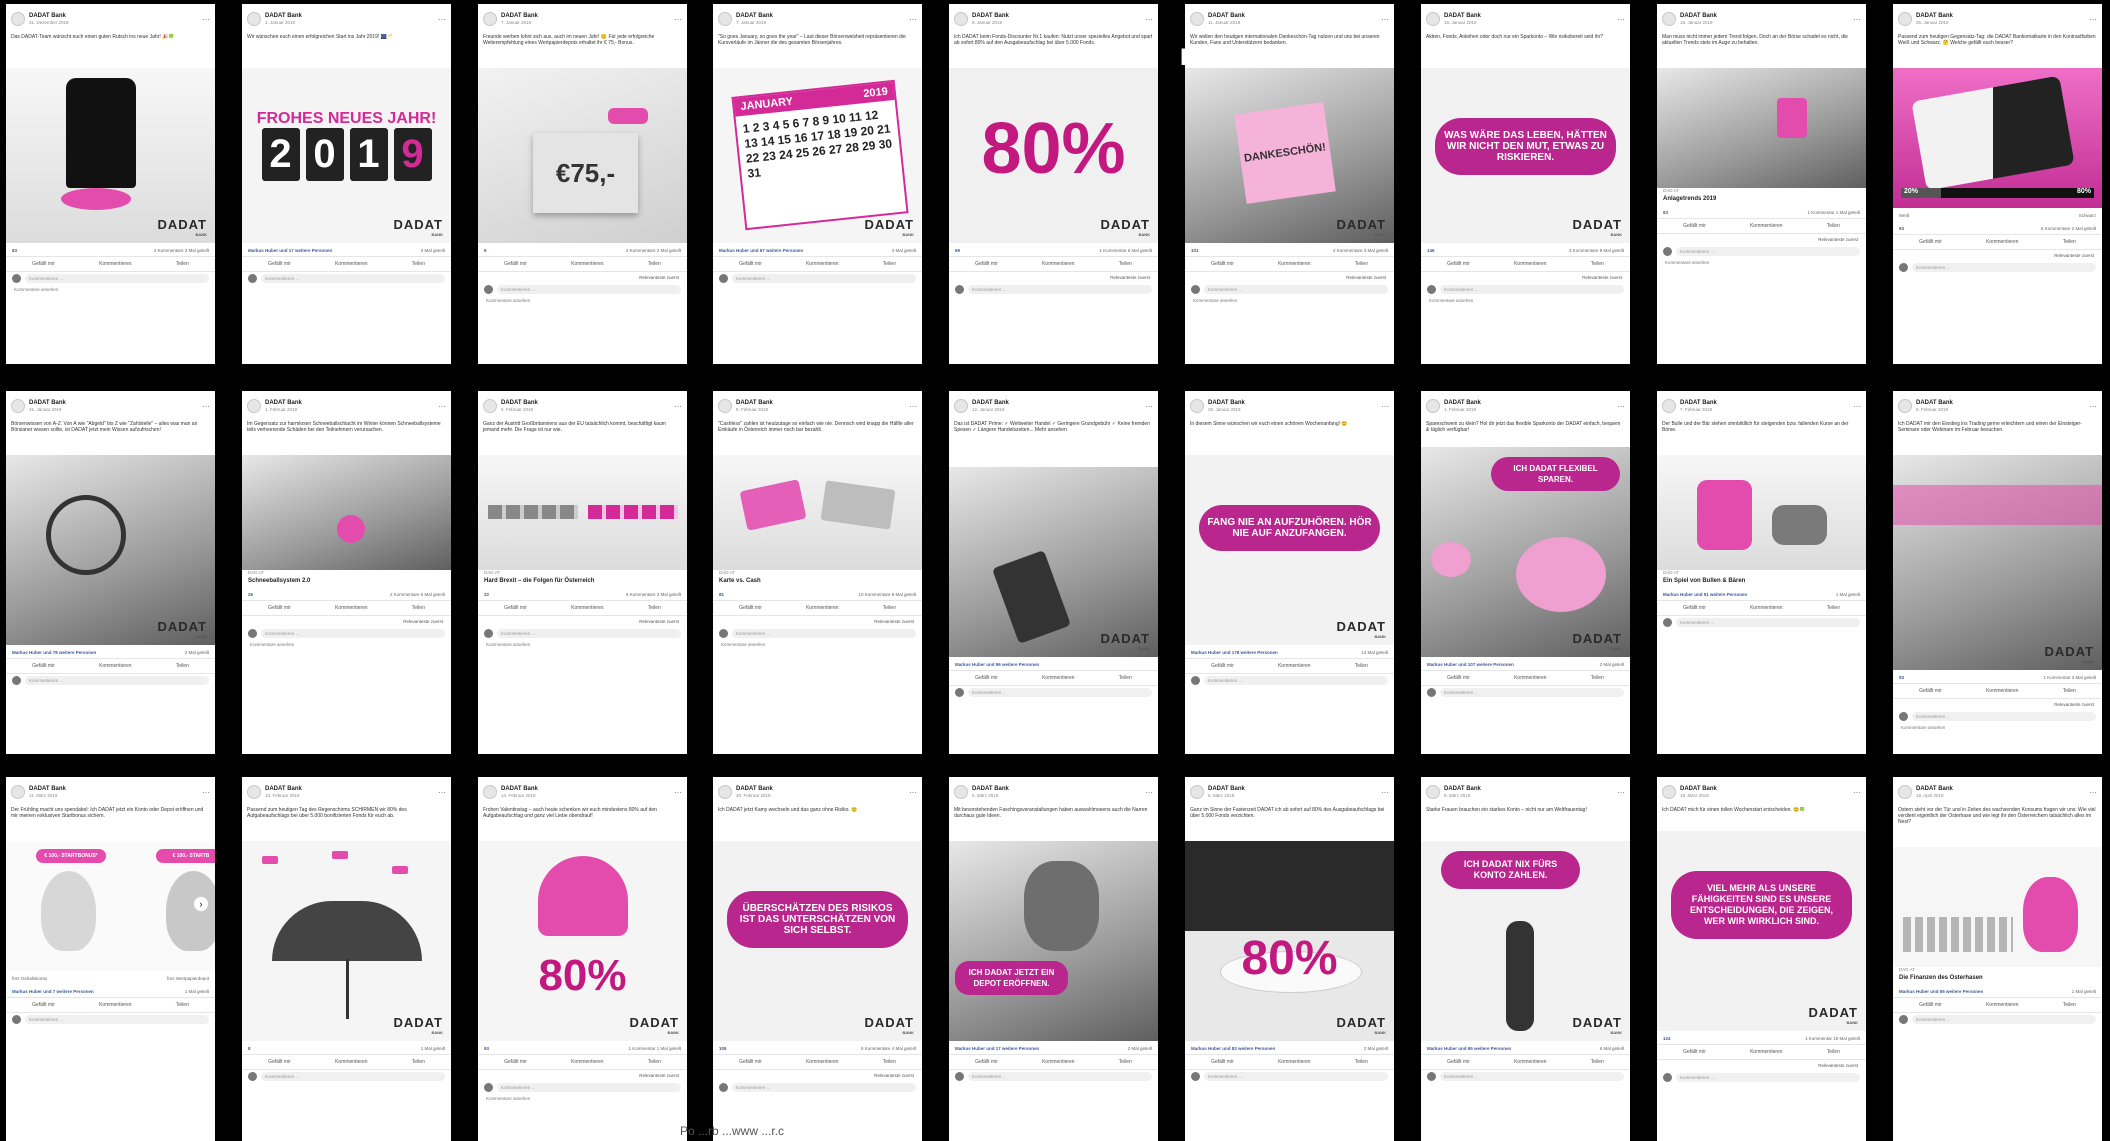 The width and height of the screenshot is (2110, 1141). I want to click on reaction-count: Markus Huber und 96 weitere Personen, so click(997, 664).